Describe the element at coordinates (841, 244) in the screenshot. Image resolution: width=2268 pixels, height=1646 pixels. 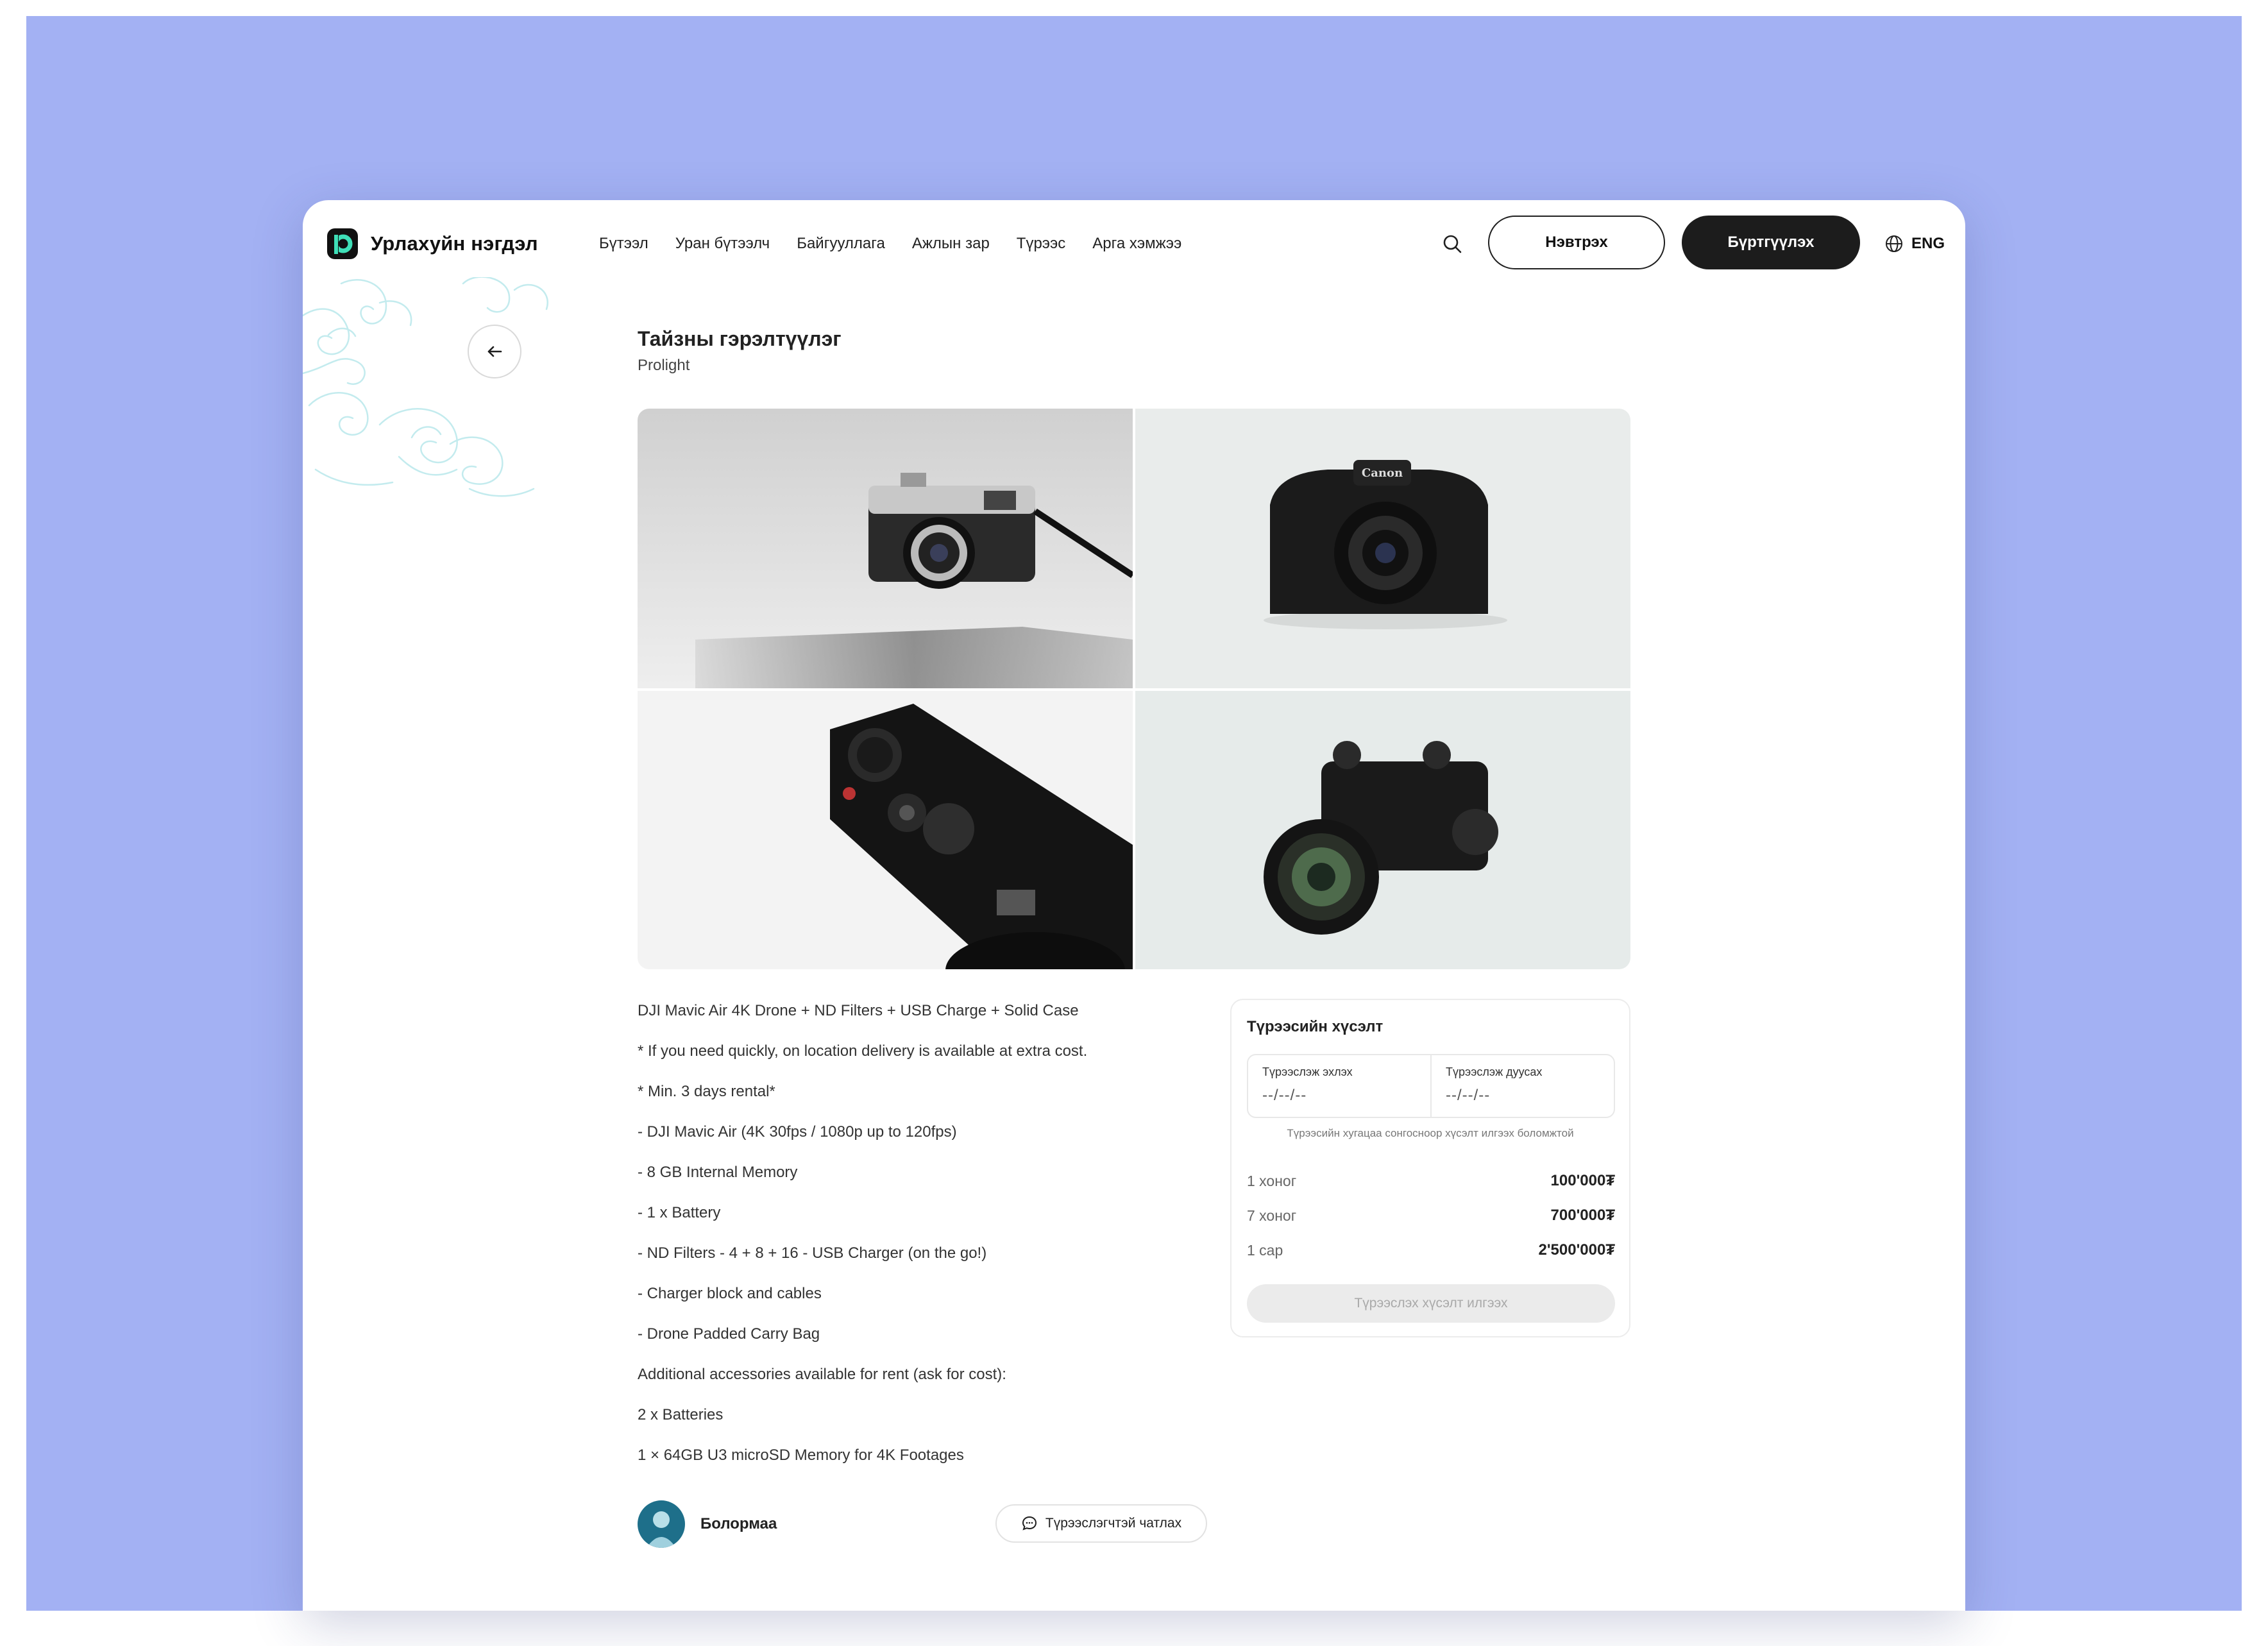
I see `nav-item-organizations: Байгууллага` at that location.